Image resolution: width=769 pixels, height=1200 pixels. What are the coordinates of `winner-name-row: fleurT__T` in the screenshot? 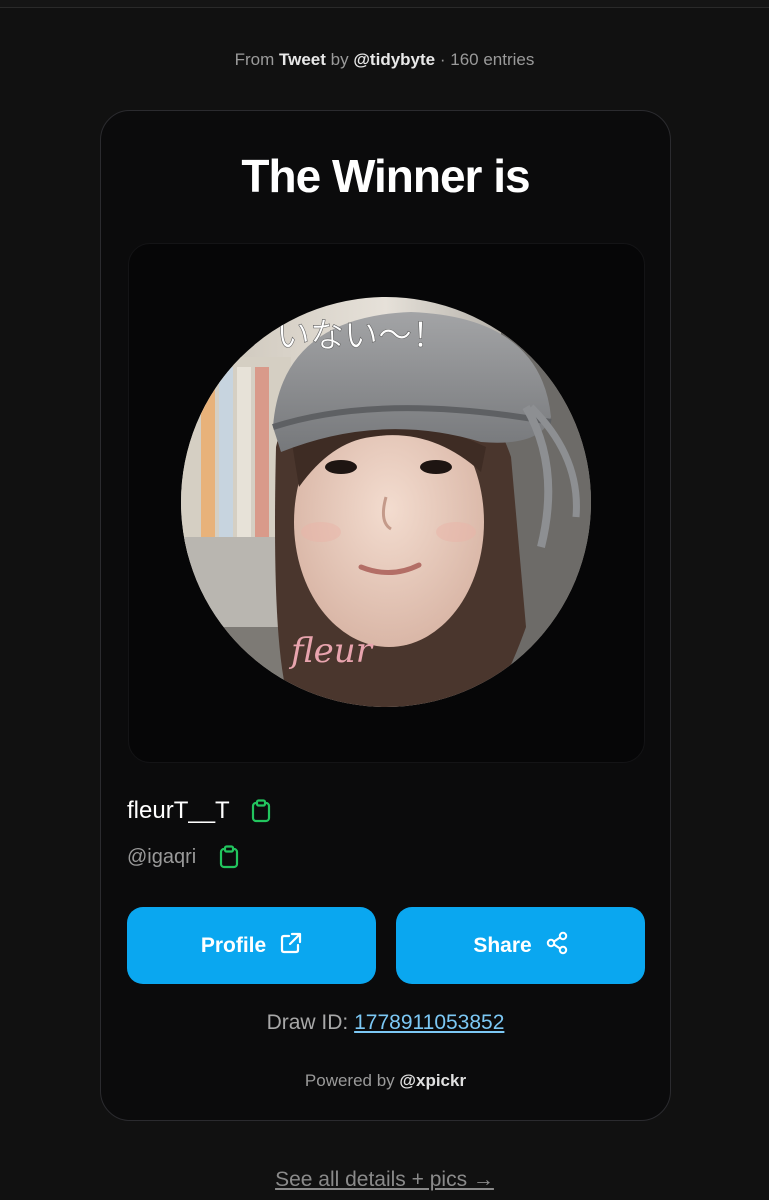 It's located at (199, 811).